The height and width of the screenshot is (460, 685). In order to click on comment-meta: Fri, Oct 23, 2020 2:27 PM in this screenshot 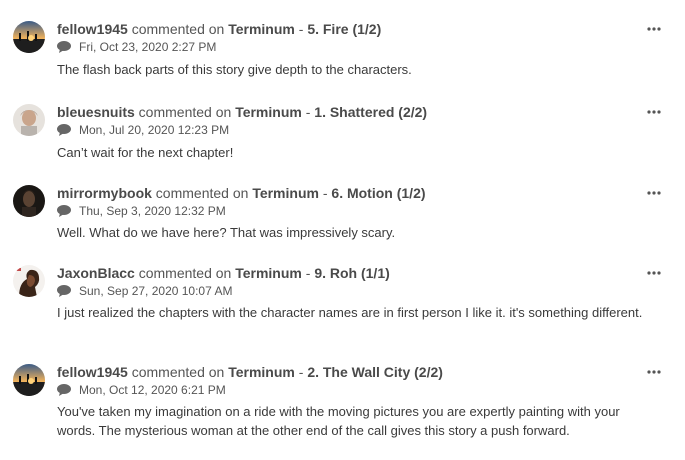, I will do `click(136, 47)`.